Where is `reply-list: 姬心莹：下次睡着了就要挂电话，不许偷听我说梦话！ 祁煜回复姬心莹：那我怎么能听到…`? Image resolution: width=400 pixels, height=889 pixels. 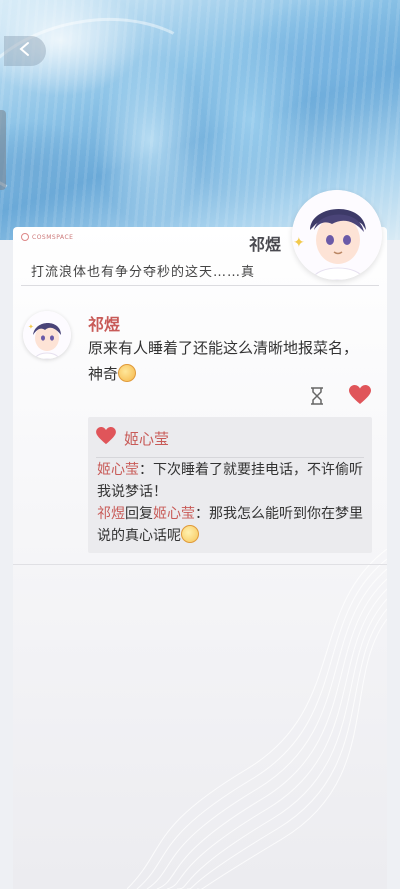
reply-list: 姬心莹：下次睡着了就要挂电话，不许偷听我说梦话！ 祁煜回复姬心莹：那我怎么能听到… is located at coordinates (231, 503).